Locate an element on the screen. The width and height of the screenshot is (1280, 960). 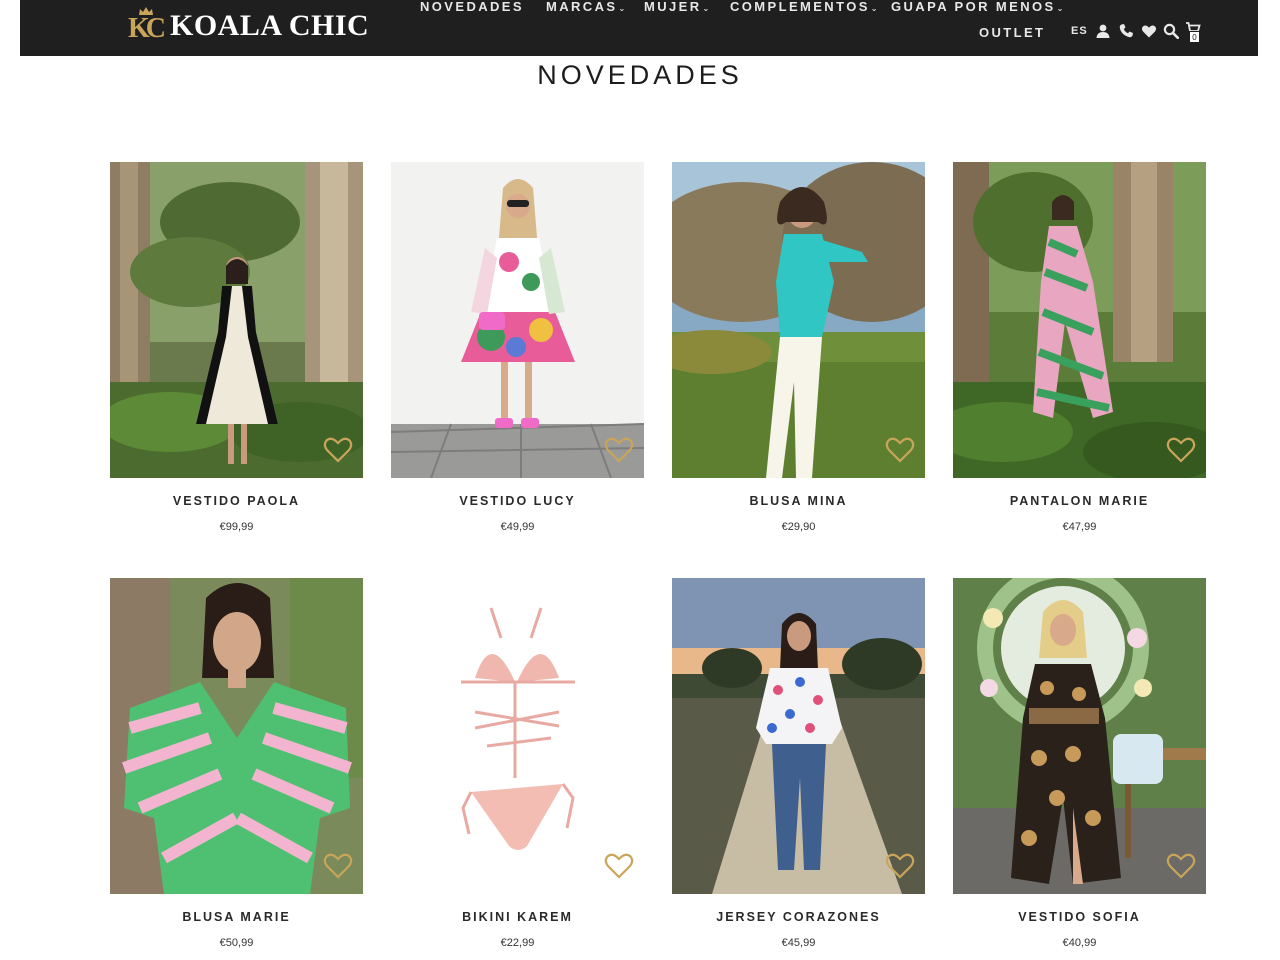
nav-item-mujer: MUJER⌄ is located at coordinates (676, 7).